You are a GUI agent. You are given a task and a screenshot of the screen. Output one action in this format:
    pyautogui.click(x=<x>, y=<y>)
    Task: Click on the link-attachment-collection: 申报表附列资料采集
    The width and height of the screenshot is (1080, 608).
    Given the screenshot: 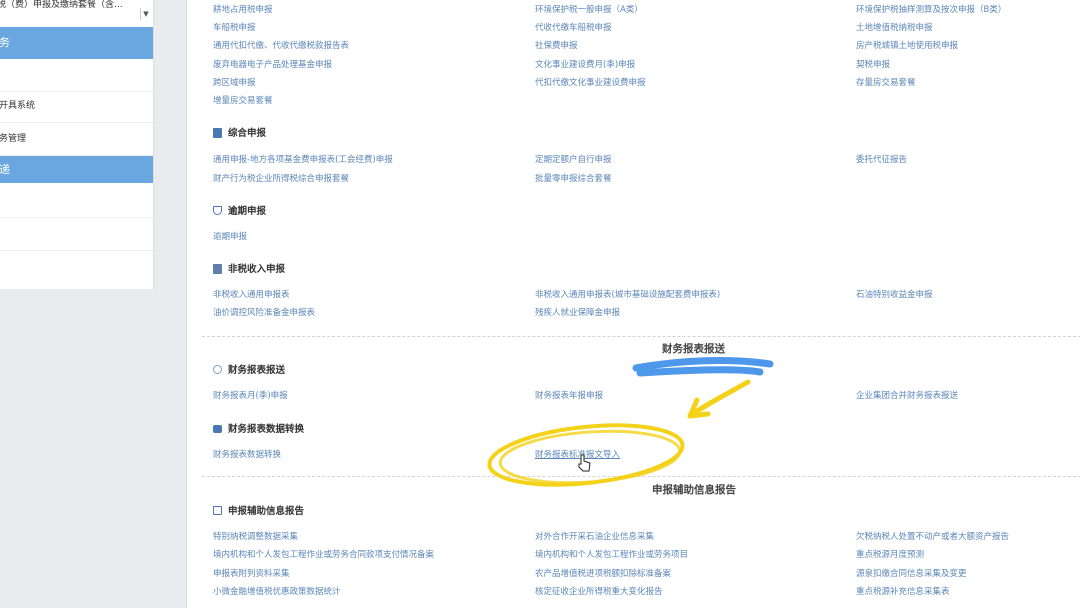 What is the action you would take?
    pyautogui.click(x=251, y=574)
    